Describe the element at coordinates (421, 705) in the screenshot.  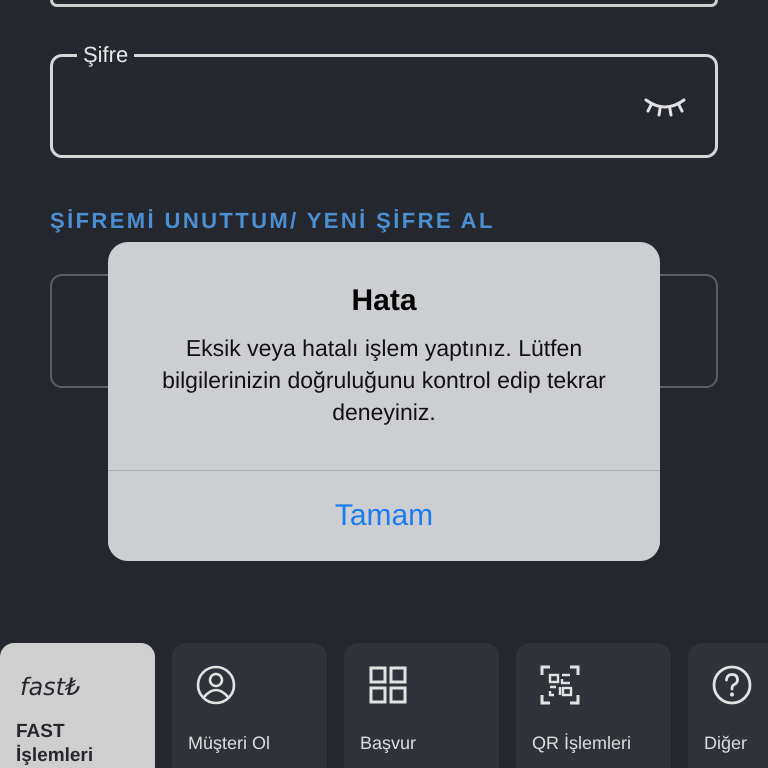
I see `menu-tile: Başvur` at that location.